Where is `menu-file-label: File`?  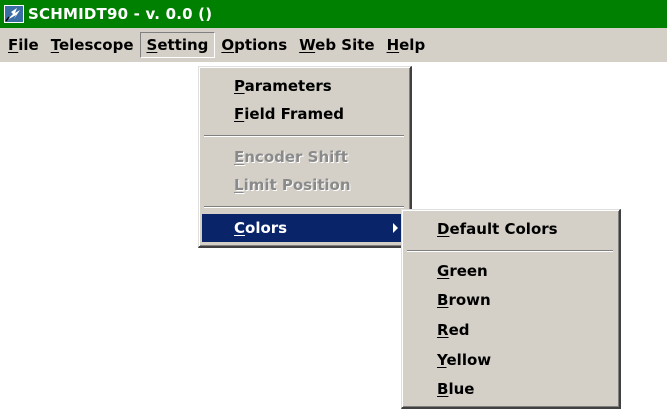
menu-file-label: File is located at coordinates (23, 45).